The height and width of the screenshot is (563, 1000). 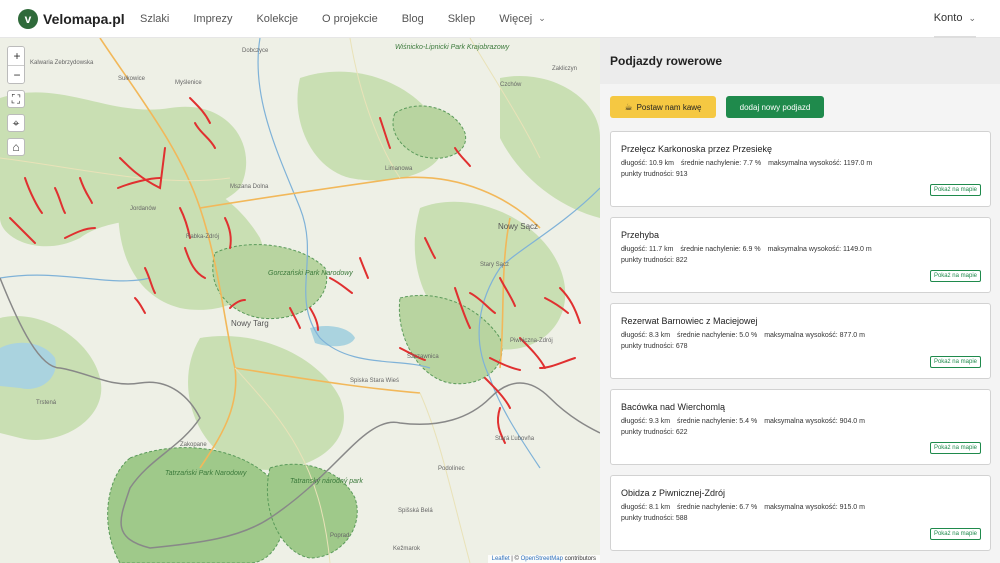 What do you see at coordinates (188, 83) in the screenshot?
I see `map-label-myslenice: Myślenice` at bounding box center [188, 83].